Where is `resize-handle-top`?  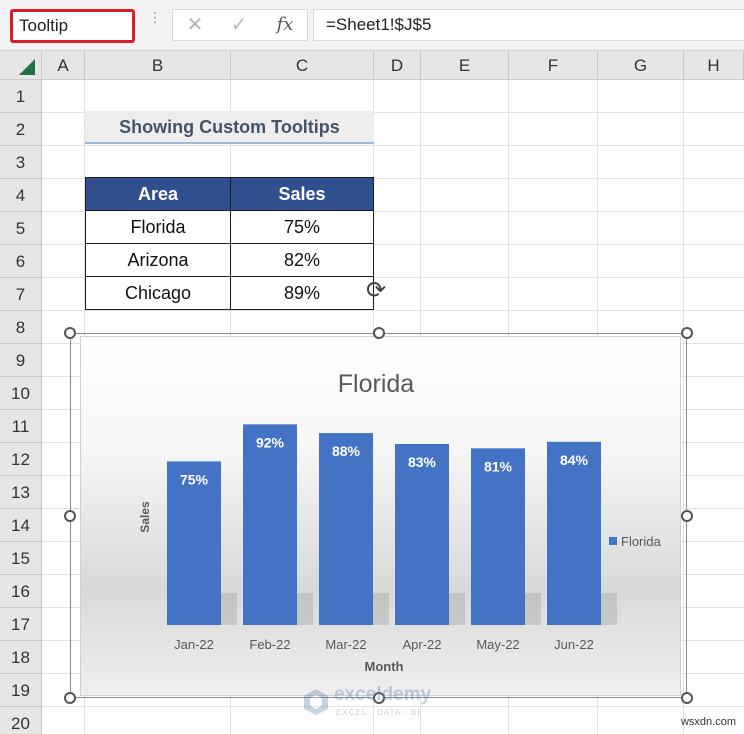
resize-handle-top is located at coordinates (379, 333).